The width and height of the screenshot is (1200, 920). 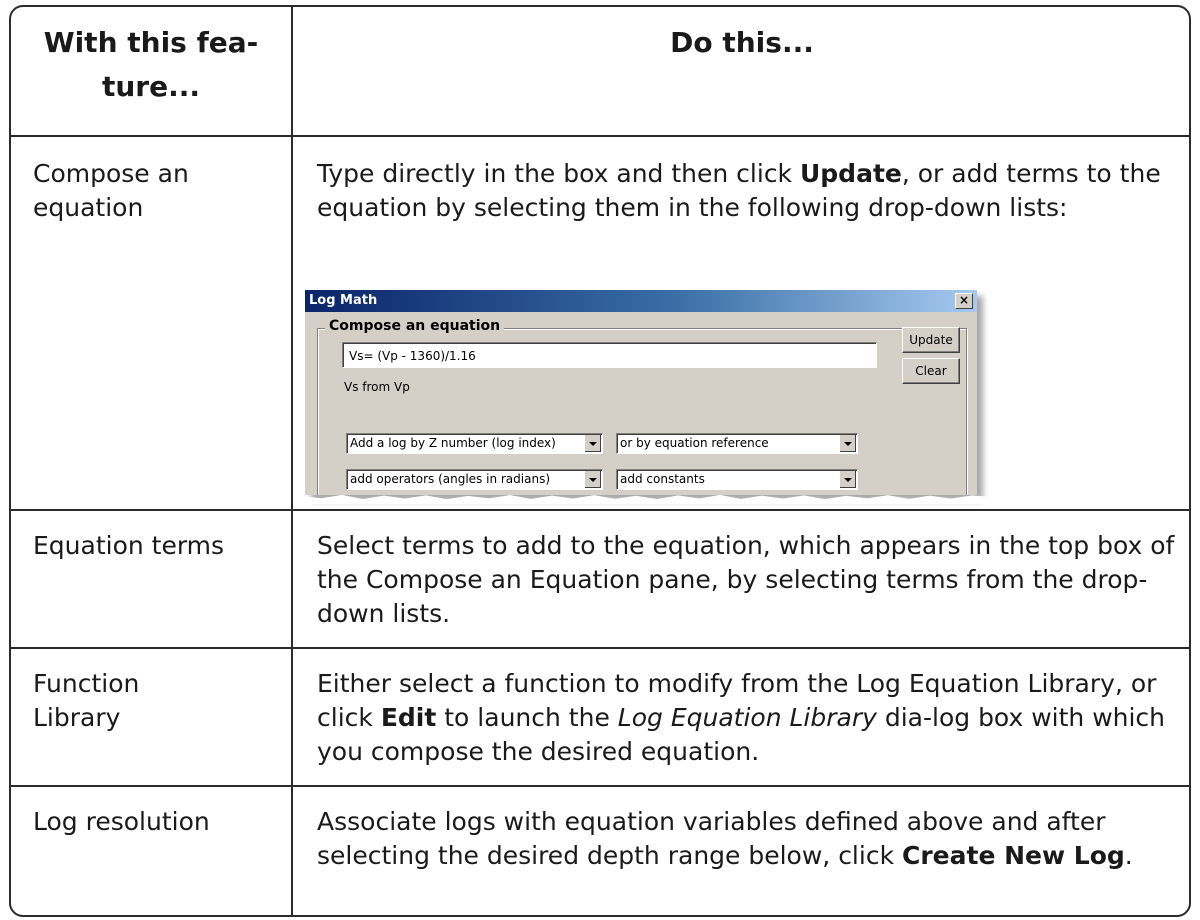 What do you see at coordinates (158, 191) in the screenshot?
I see `row1-feature: Compose an equation` at bounding box center [158, 191].